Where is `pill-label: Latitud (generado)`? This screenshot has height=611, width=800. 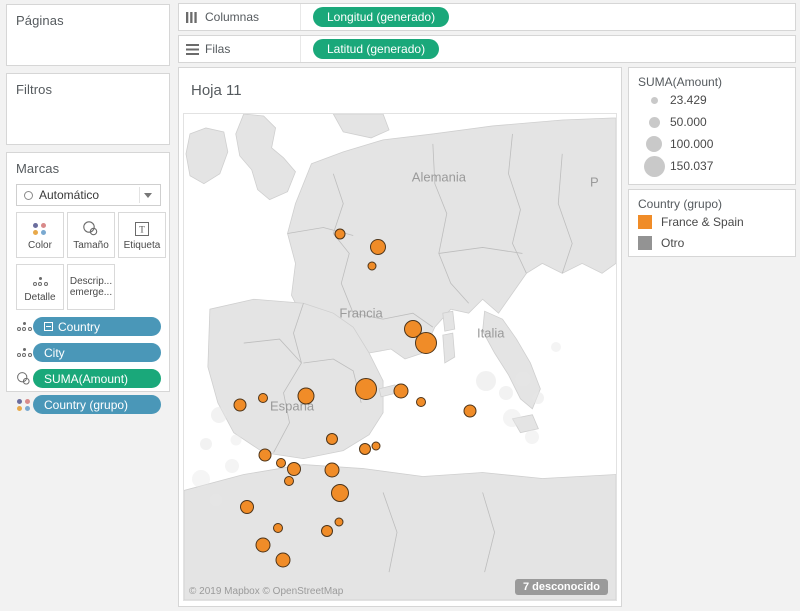
pill-label: Latitud (generado) is located at coordinates (376, 49).